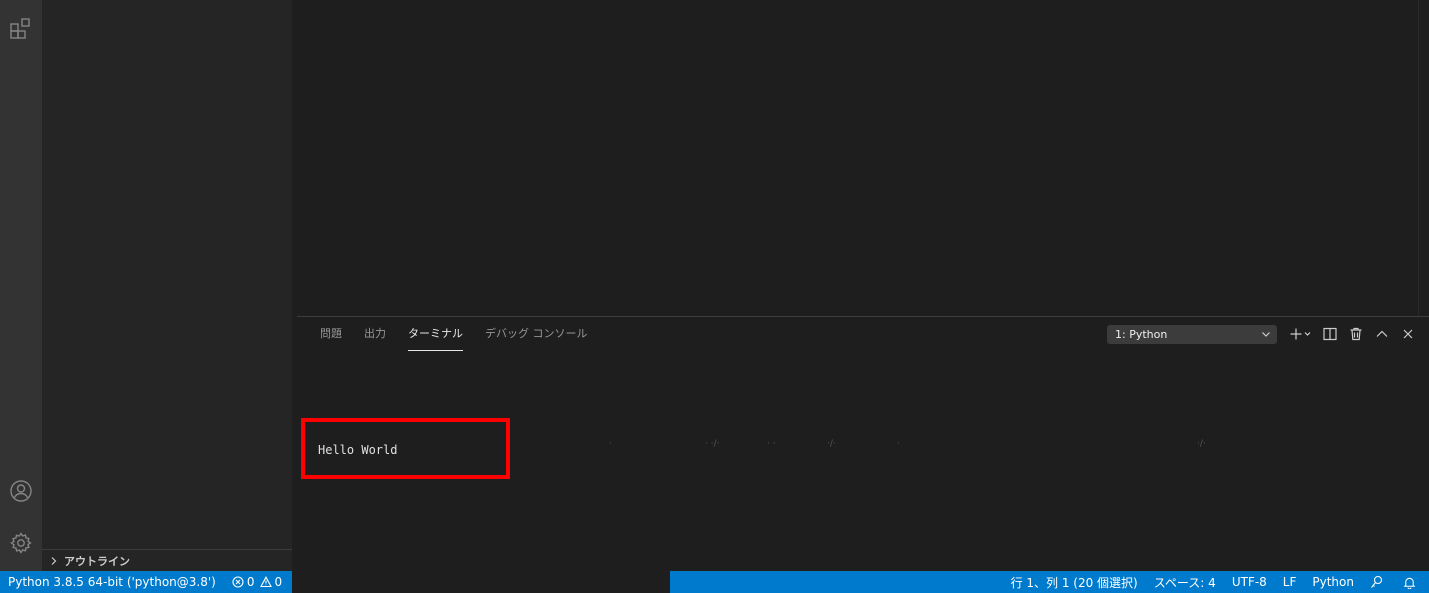 The height and width of the screenshot is (593, 1429). Describe the element at coordinates (21, 285) in the screenshot. I see `activity-bar` at that location.